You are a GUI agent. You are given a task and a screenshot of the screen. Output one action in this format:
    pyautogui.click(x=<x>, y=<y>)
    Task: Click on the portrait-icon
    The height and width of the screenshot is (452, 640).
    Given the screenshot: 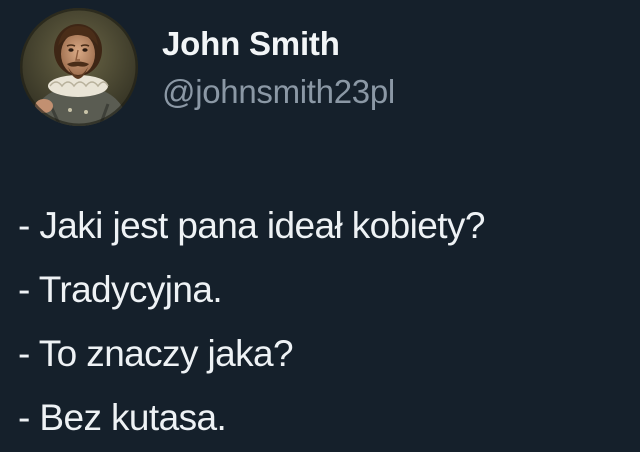 What is the action you would take?
    pyautogui.click(x=79, y=67)
    